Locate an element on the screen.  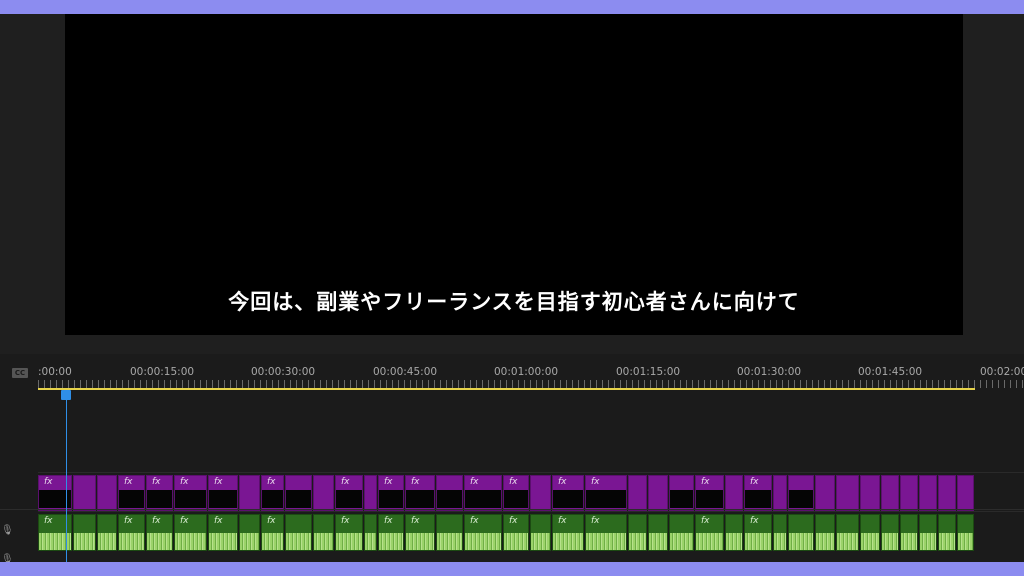
captions-toggle-button: CC is located at coordinates (20, 373).